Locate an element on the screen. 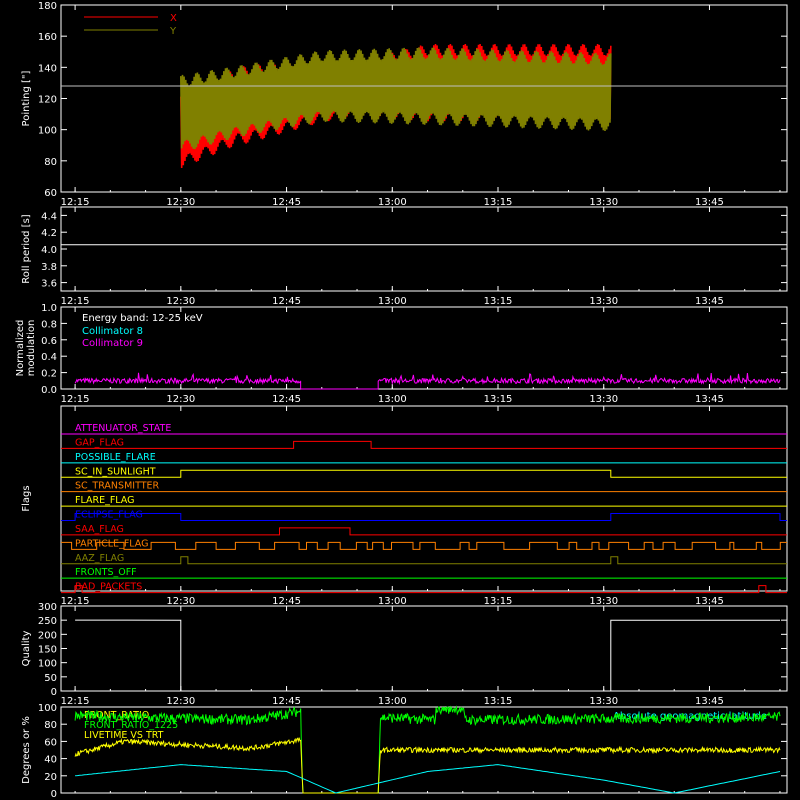 The image size is (800, 800). quality-ytick-label: 250 is located at coordinates (47, 621).